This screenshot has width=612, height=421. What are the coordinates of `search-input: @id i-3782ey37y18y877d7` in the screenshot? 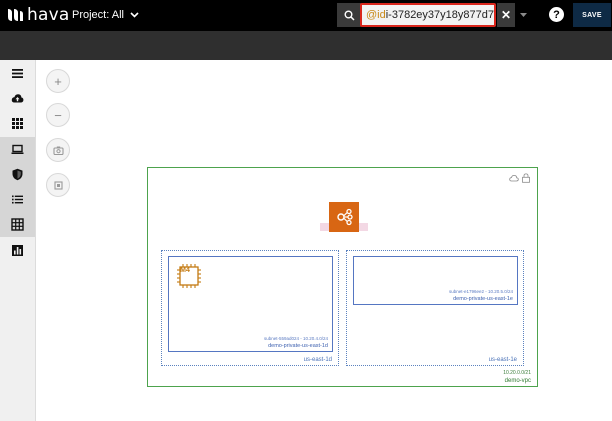 It's located at (428, 15).